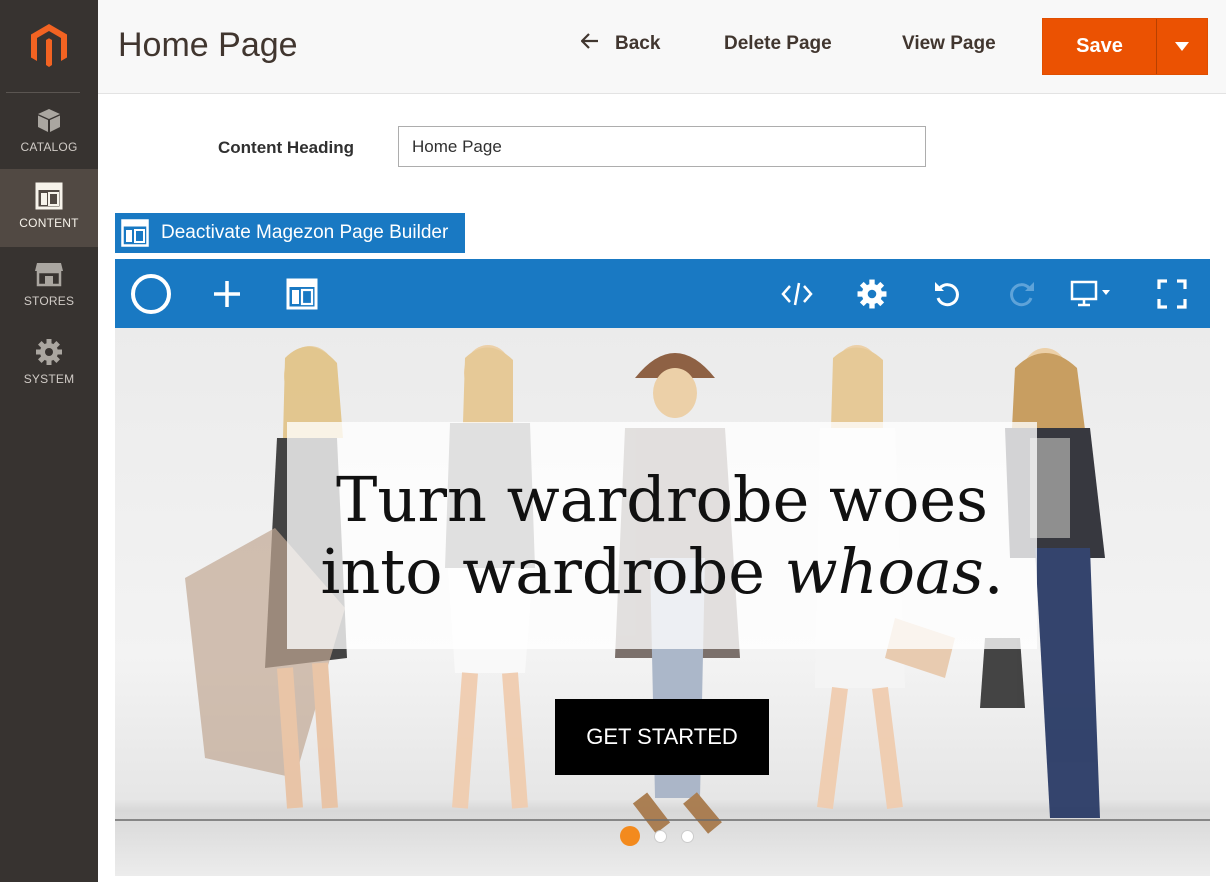  Describe the element at coordinates (1099, 46) in the screenshot. I see `save-button: Save` at that location.